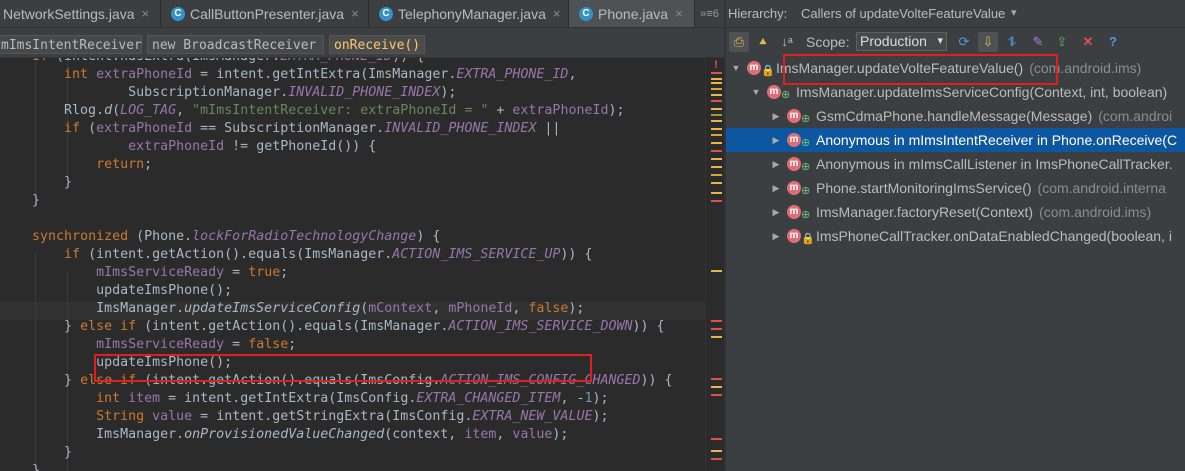  What do you see at coordinates (901, 41) in the screenshot?
I see `scope-select: Production ▾` at bounding box center [901, 41].